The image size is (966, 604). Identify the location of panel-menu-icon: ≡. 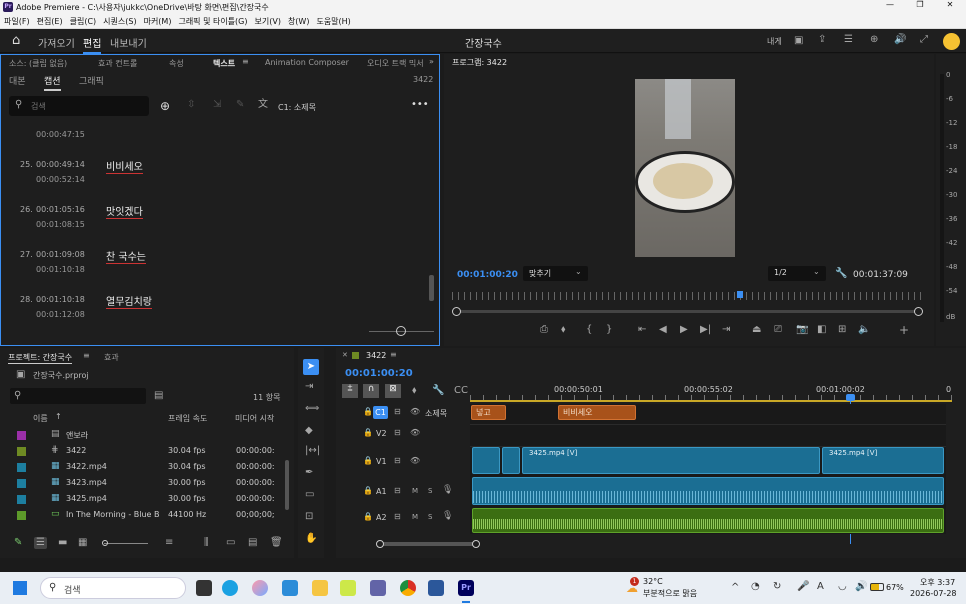
(393, 355).